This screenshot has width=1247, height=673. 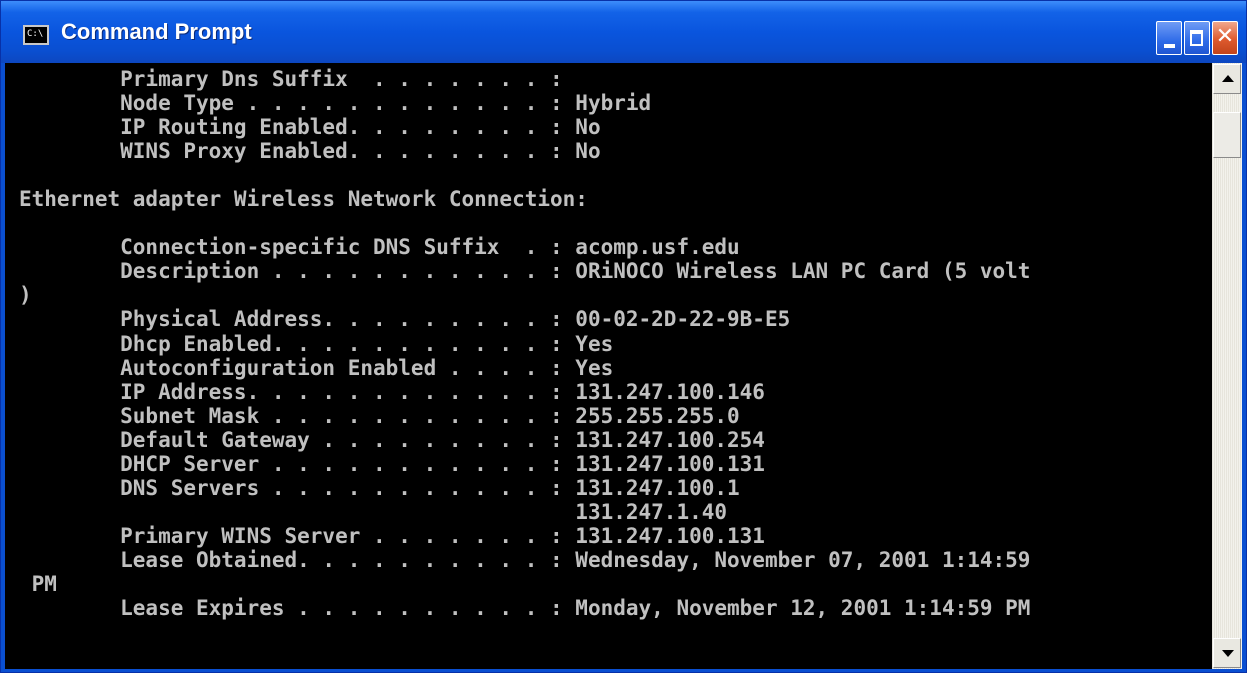 What do you see at coordinates (156, 31) in the screenshot?
I see `window-title: Command Prompt` at bounding box center [156, 31].